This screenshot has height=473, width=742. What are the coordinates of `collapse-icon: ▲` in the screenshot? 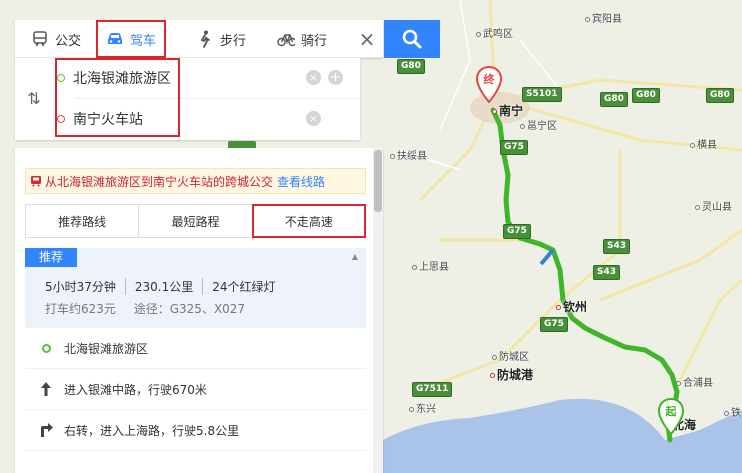 It's located at (355, 256).